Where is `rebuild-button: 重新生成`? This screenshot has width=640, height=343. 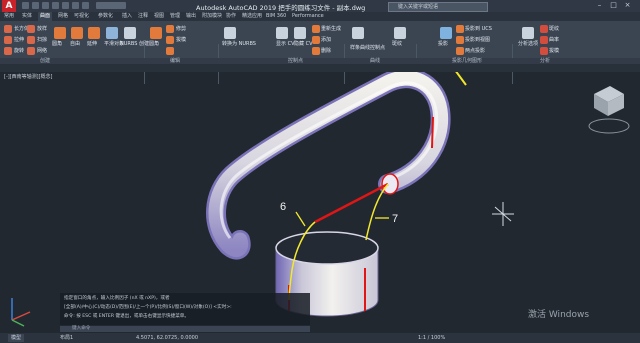
rebuild-button: 重新生成 is located at coordinates (331, 29).